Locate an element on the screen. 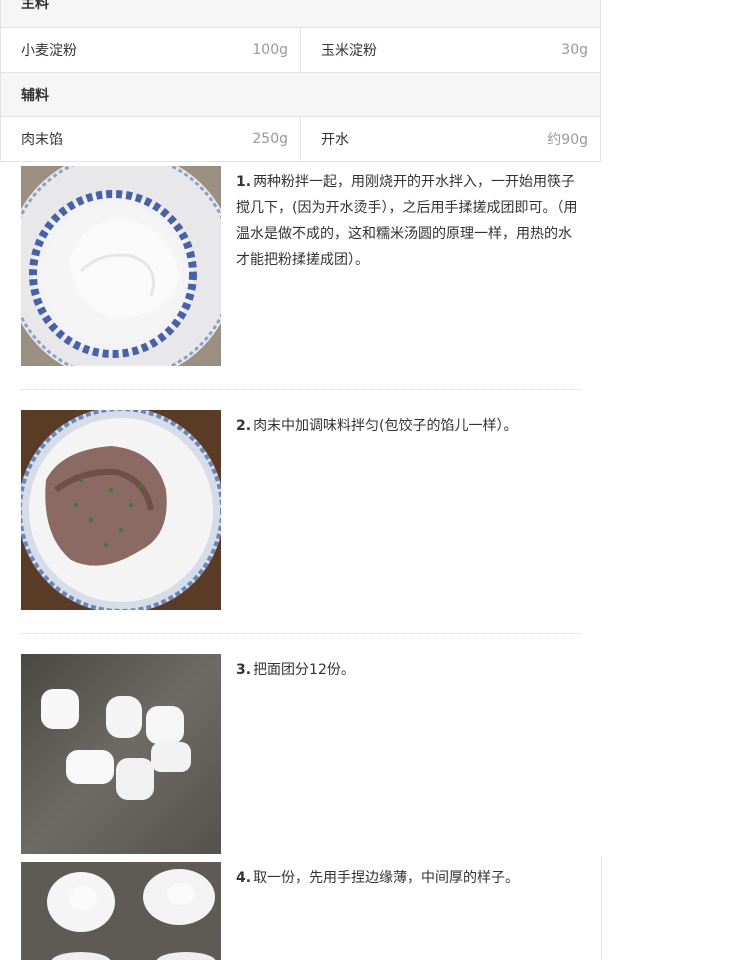  ingredient-row: 肉末馅 250g 开水 约90g is located at coordinates (300, 139).